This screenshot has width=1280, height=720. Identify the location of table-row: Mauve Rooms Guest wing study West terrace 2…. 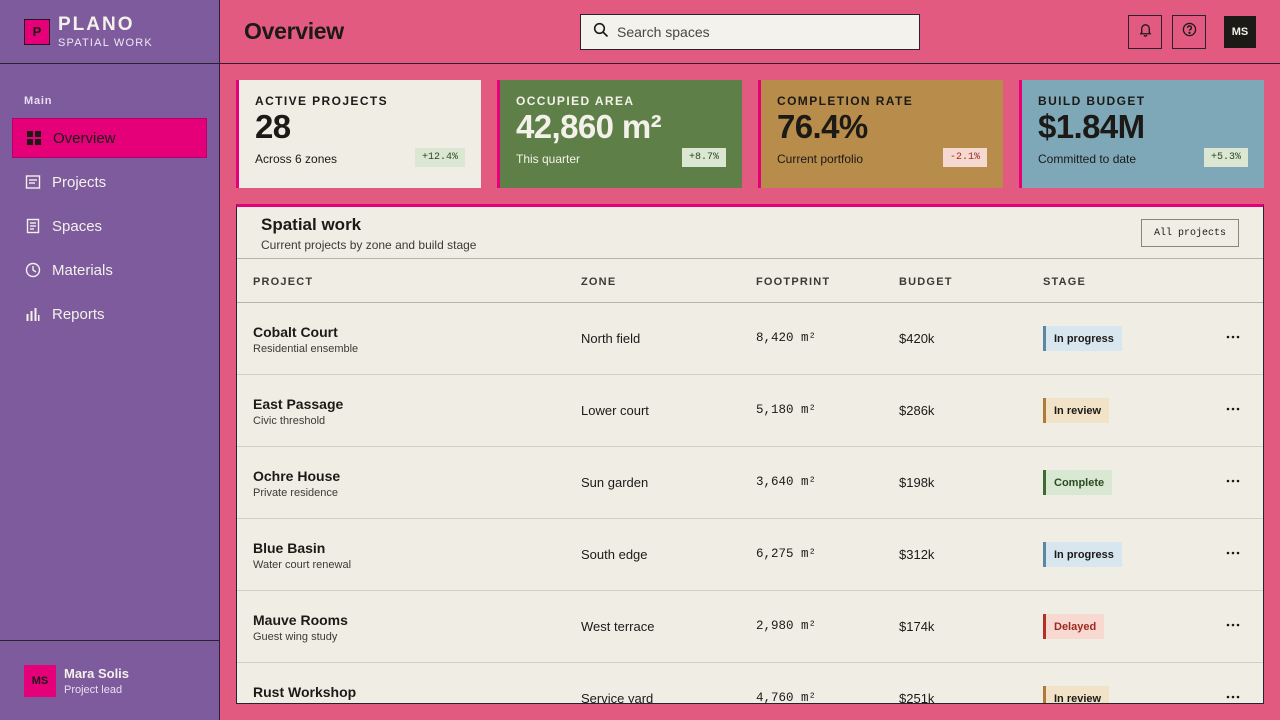
(750, 627).